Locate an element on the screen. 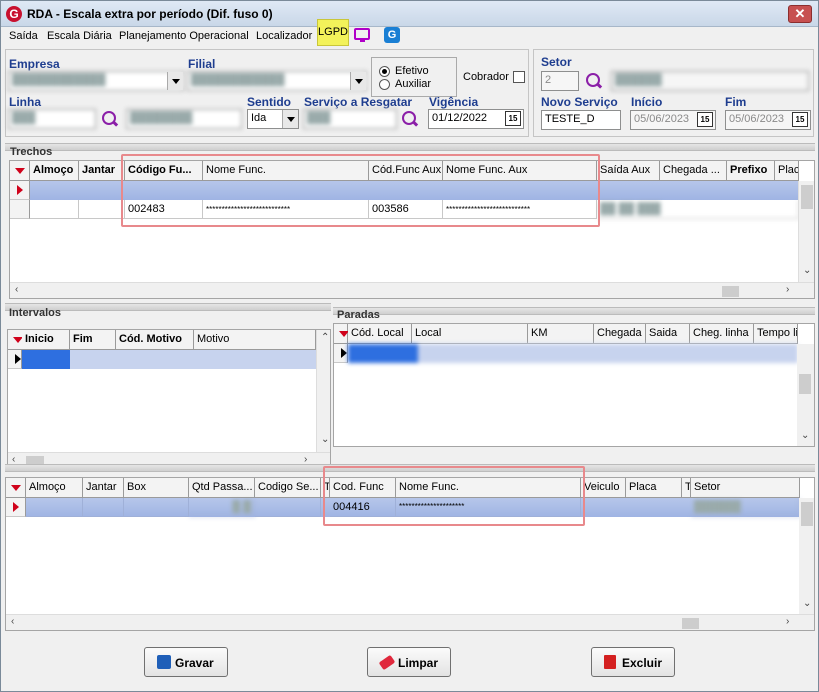 This screenshot has height=692, width=819. col-placa: Placa is located at coordinates (654, 488).